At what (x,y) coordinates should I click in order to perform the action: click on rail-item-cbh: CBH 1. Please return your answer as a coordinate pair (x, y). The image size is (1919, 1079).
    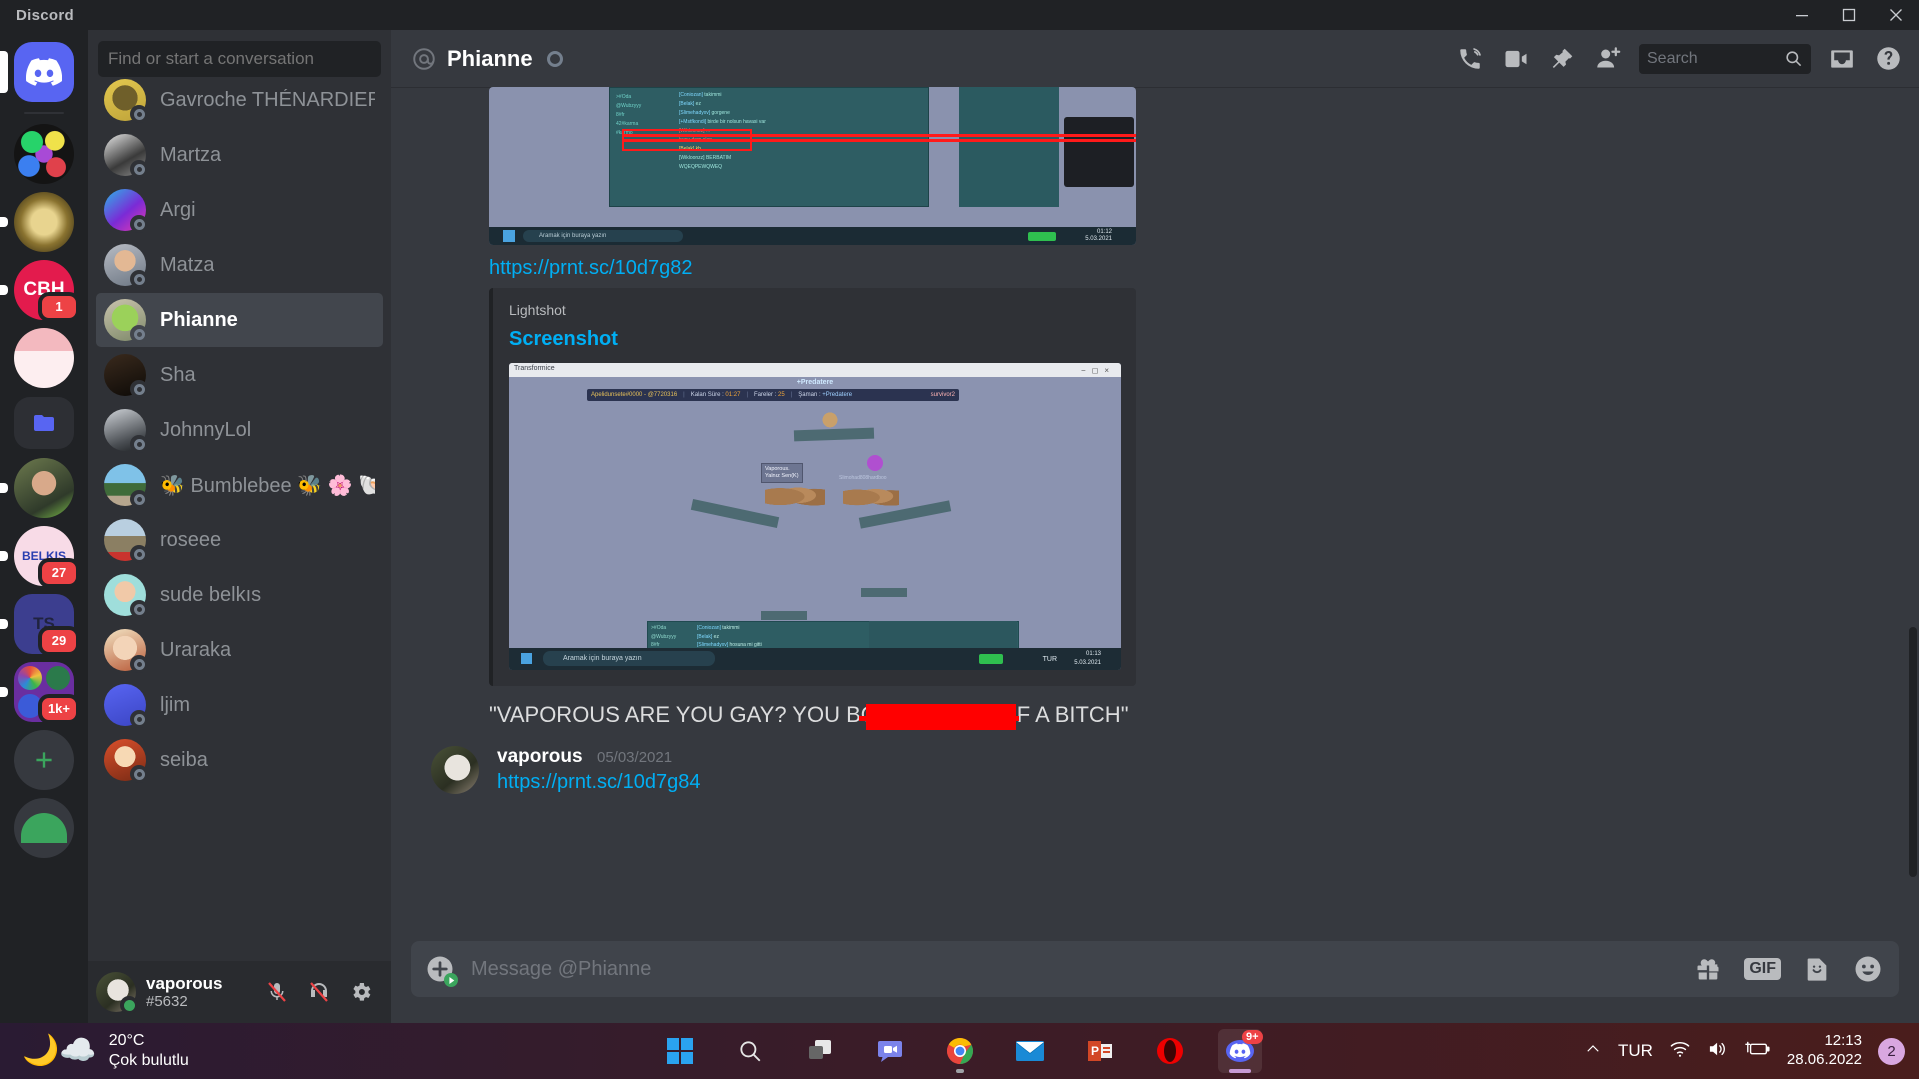
    Looking at the image, I should click on (44, 290).